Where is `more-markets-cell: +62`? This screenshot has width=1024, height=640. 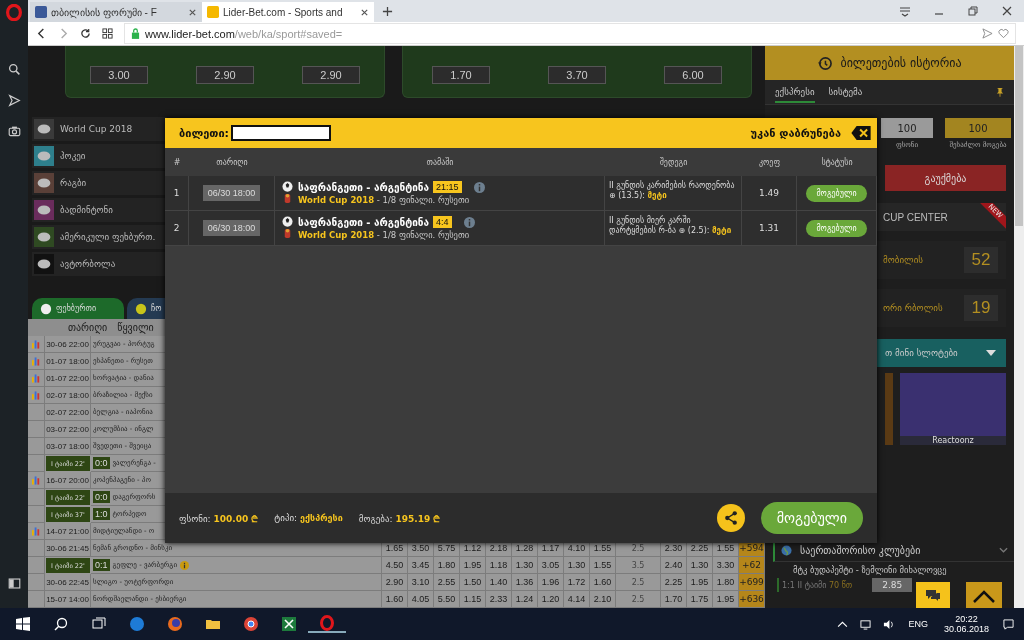
more-markets-cell: +62 is located at coordinates (752, 565).